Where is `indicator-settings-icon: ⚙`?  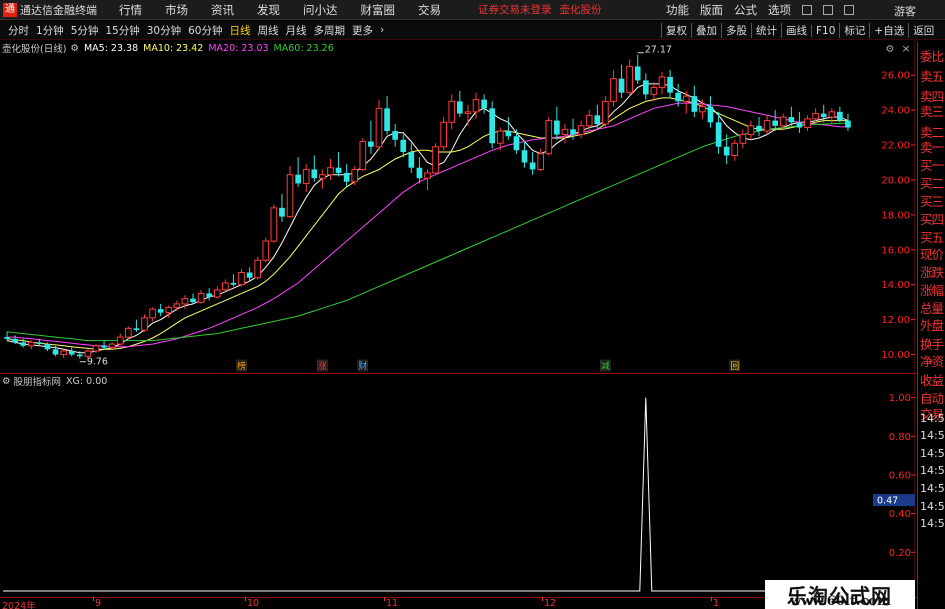
indicator-settings-icon: ⚙ is located at coordinates (6, 381).